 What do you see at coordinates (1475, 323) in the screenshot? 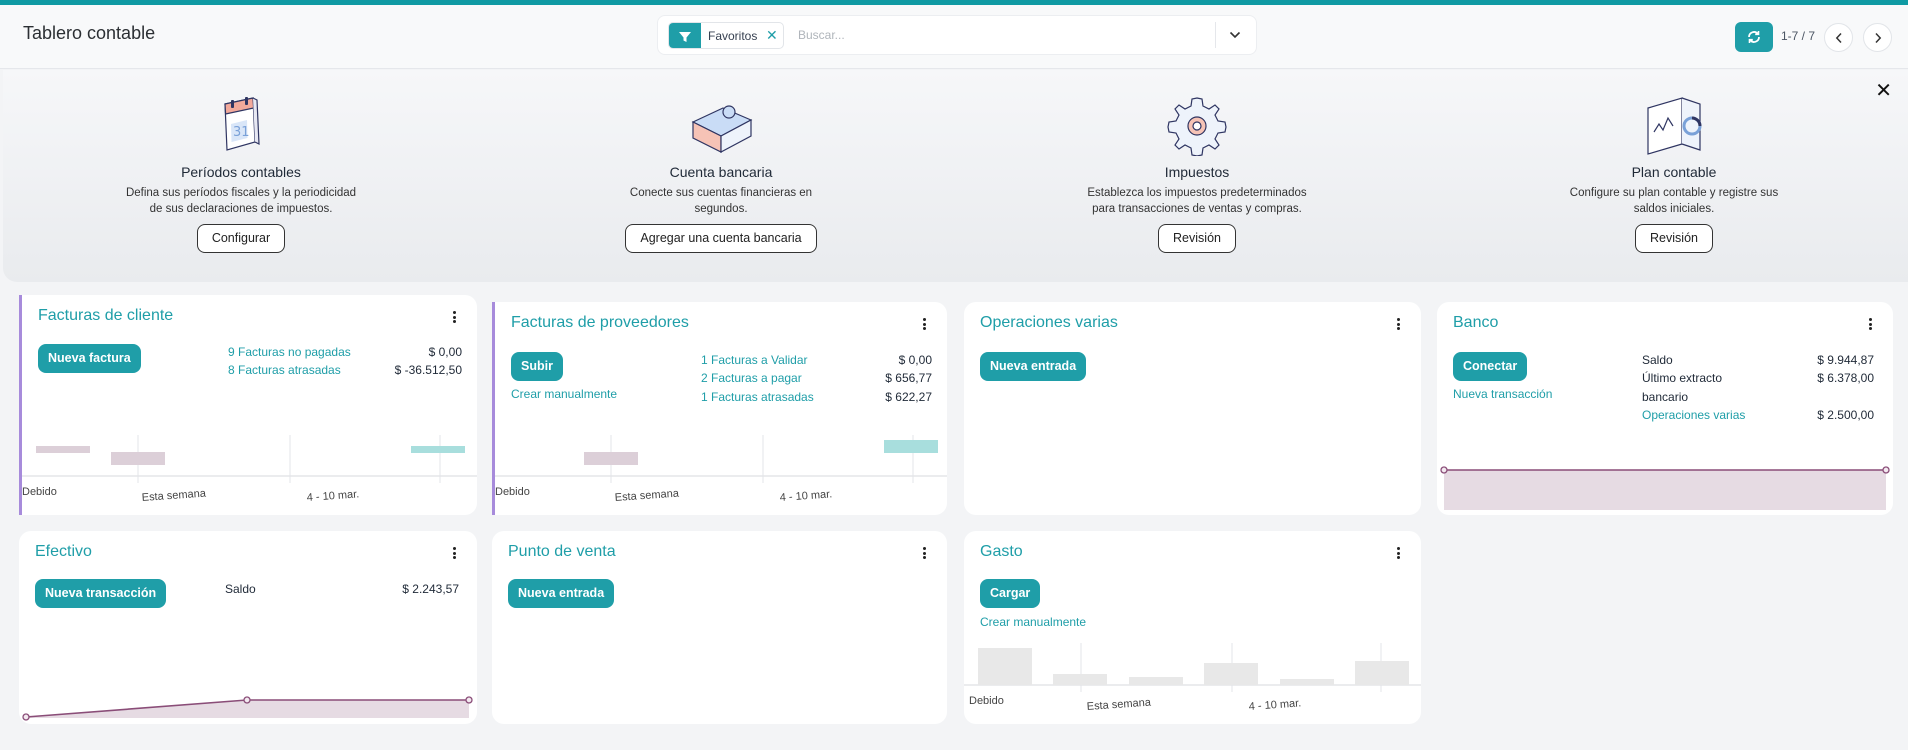
I see `card-title: Banco` at bounding box center [1475, 323].